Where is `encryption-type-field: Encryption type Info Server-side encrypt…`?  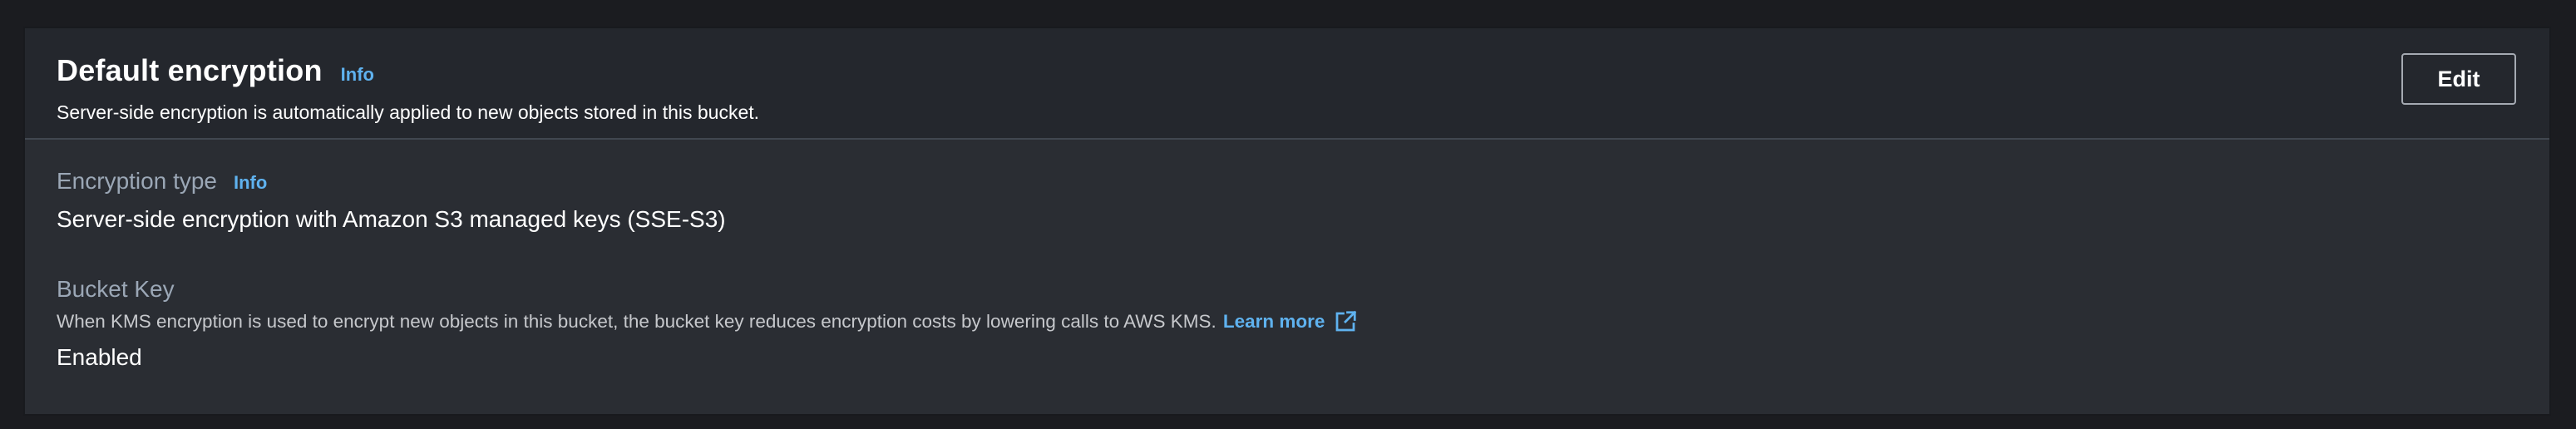
encryption-type-field: Encryption type Info Server-side encrypt… is located at coordinates (391, 200).